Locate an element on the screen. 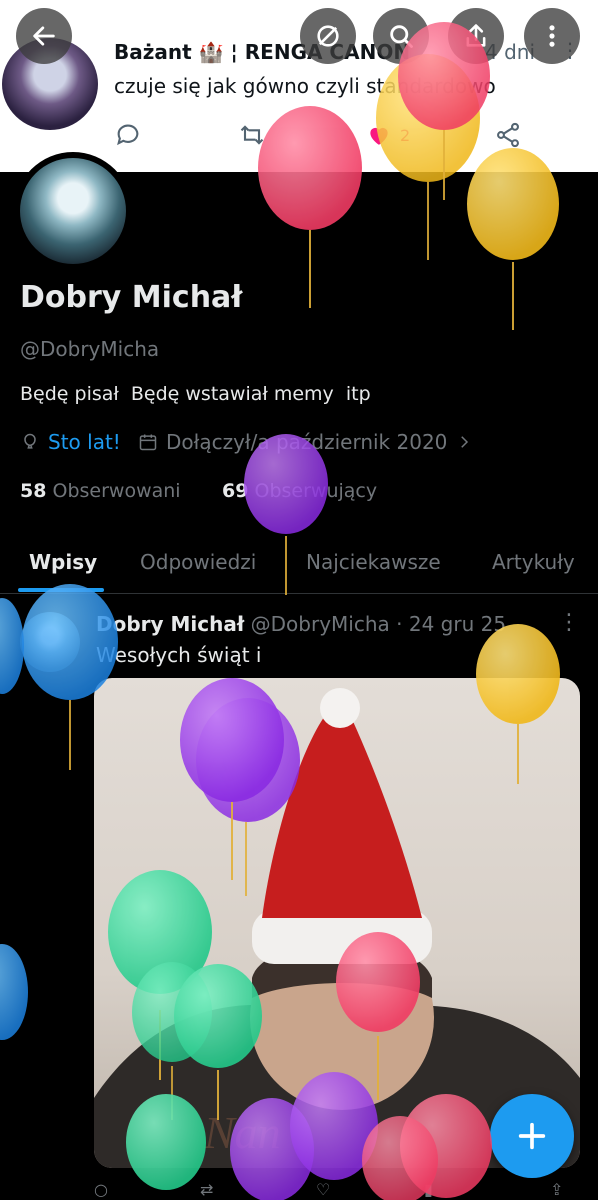 The width and height of the screenshot is (598, 1200). compose-button is located at coordinates (532, 1136).